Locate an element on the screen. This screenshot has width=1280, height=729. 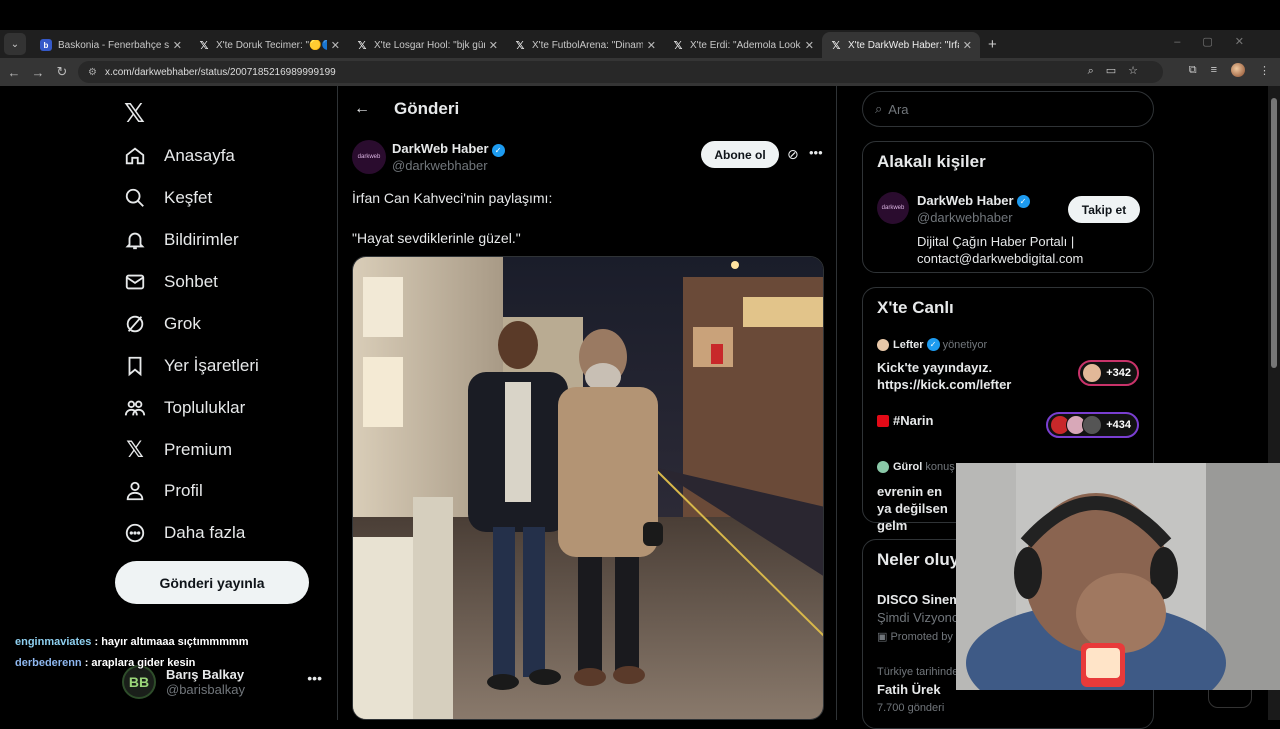
browser-tab: 𝕏 X'te FutbolArena: "Dinamo Zagr ✕ is located at coordinates (585, 45).